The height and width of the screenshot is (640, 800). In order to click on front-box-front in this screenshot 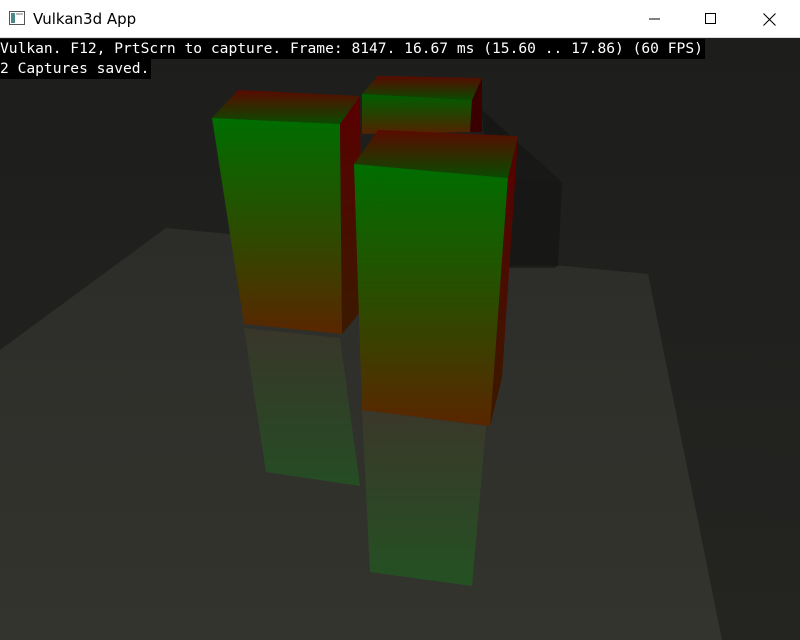, I will do `click(431, 295)`.